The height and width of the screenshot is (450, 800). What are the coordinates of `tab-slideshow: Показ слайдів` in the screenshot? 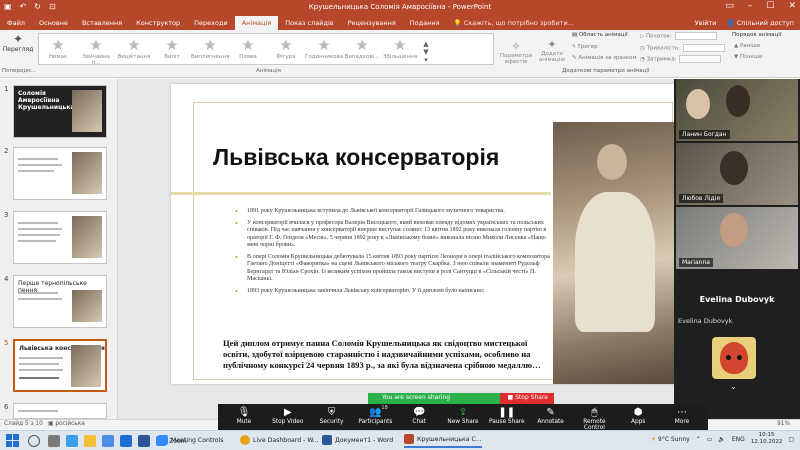 It's located at (309, 23).